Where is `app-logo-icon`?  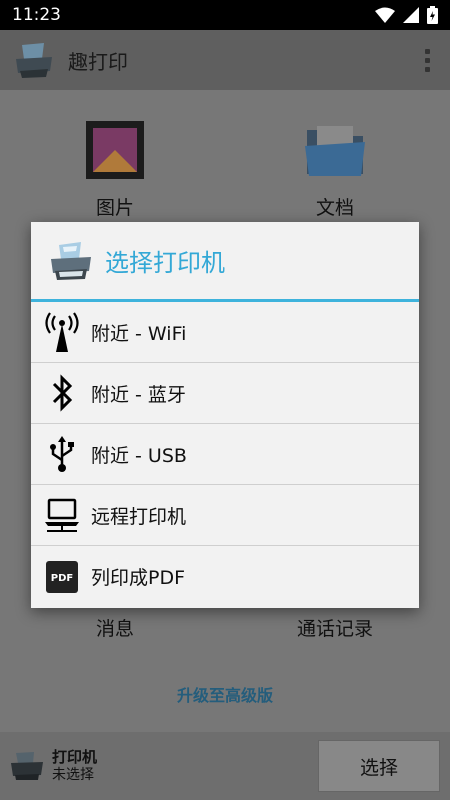 app-logo-icon is located at coordinates (34, 60).